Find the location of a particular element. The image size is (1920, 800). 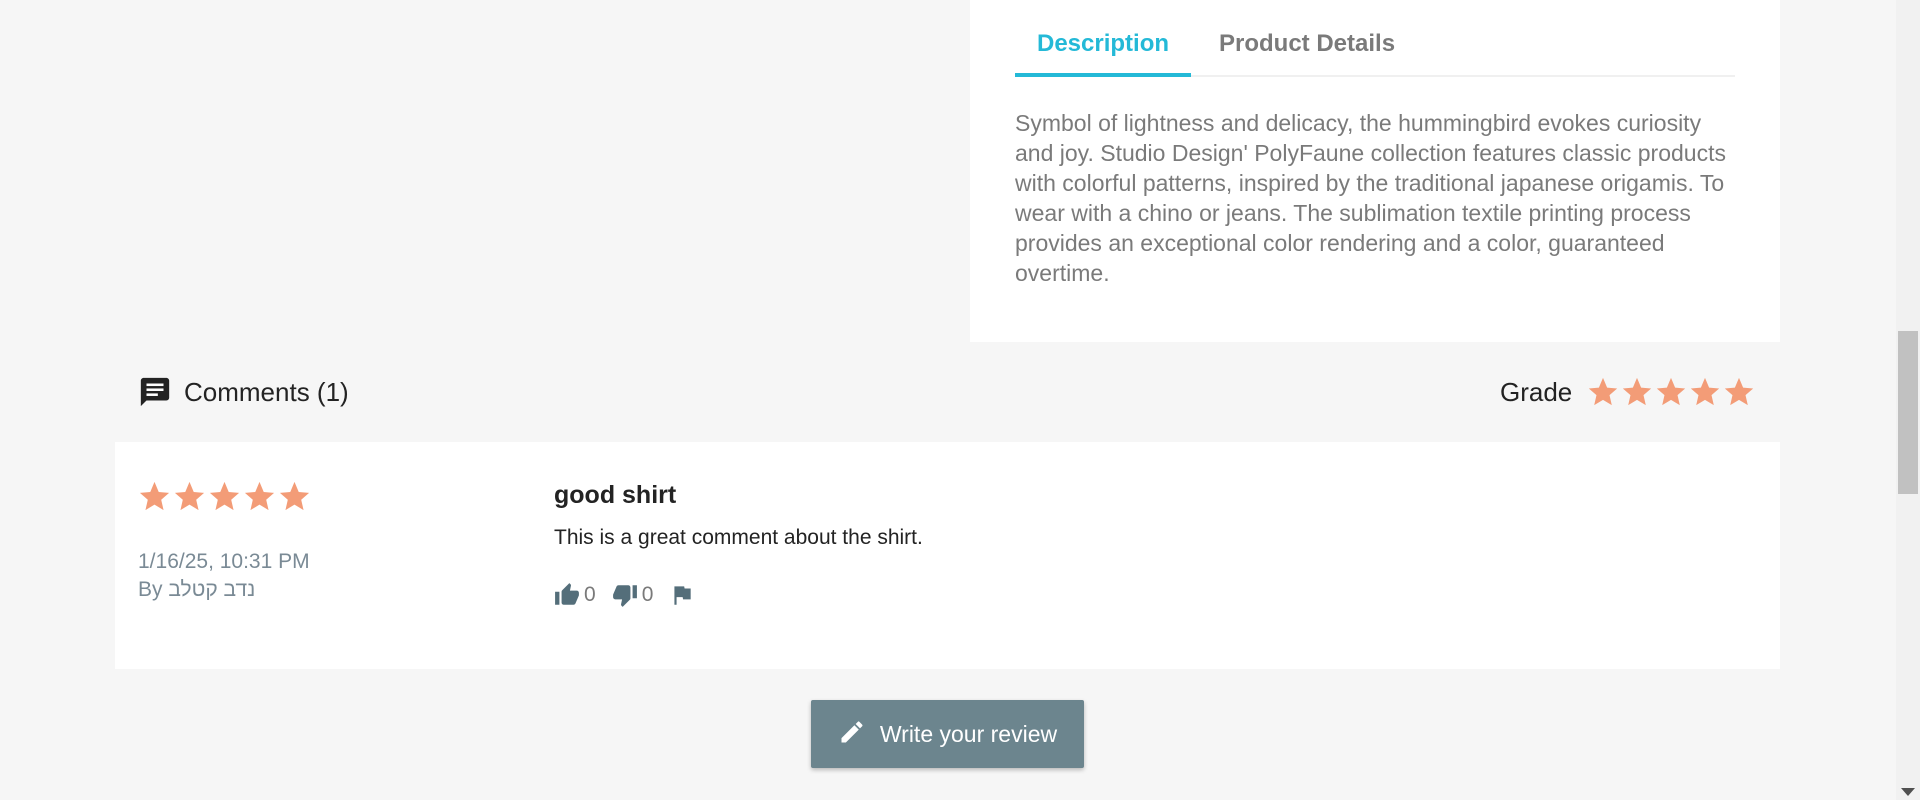

scroll-down-arrow-icon is located at coordinates (1908, 792).